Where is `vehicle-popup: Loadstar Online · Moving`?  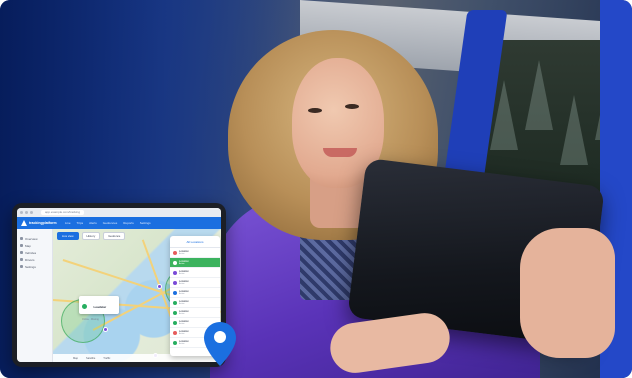
vehicle-popup: Loadstar Online · Moving is located at coordinates (99, 308).